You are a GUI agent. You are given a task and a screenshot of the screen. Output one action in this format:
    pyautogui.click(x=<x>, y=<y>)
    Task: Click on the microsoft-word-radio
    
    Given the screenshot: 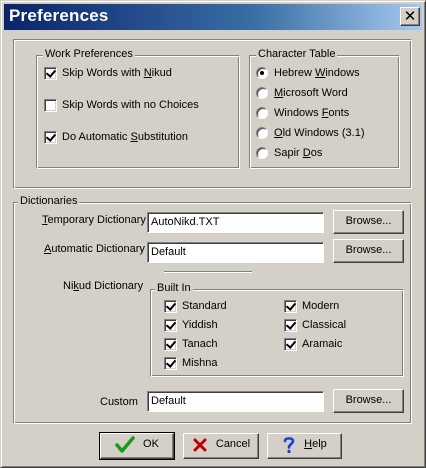 What is the action you would take?
    pyautogui.click(x=262, y=93)
    